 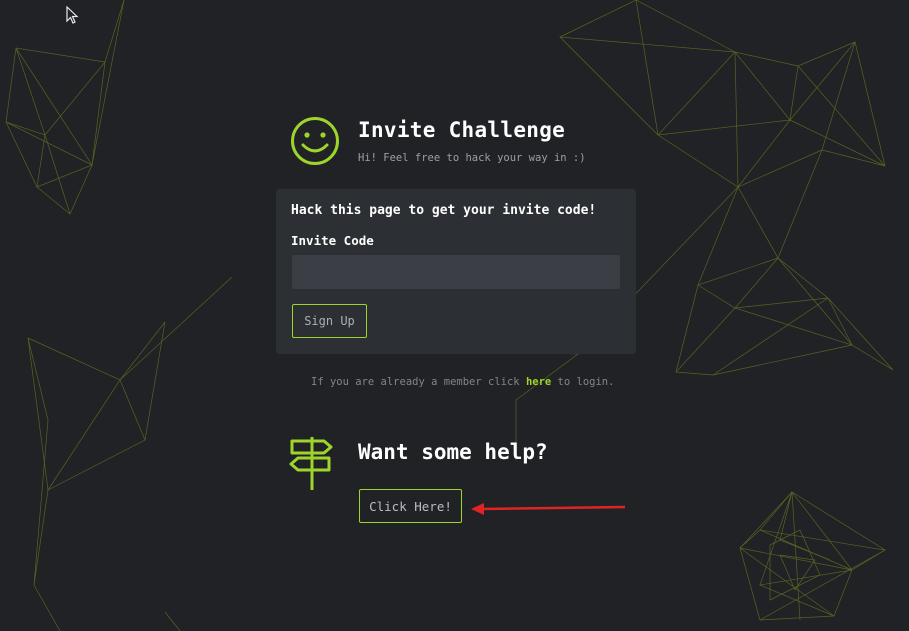 What do you see at coordinates (329, 321) in the screenshot?
I see `sign-up-button: Sign Up` at bounding box center [329, 321].